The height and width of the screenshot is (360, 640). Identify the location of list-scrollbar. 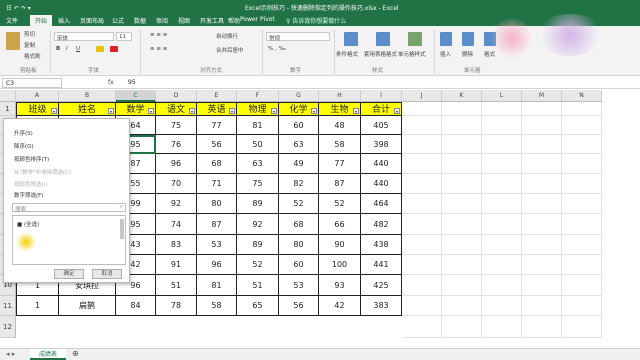
(122, 229).